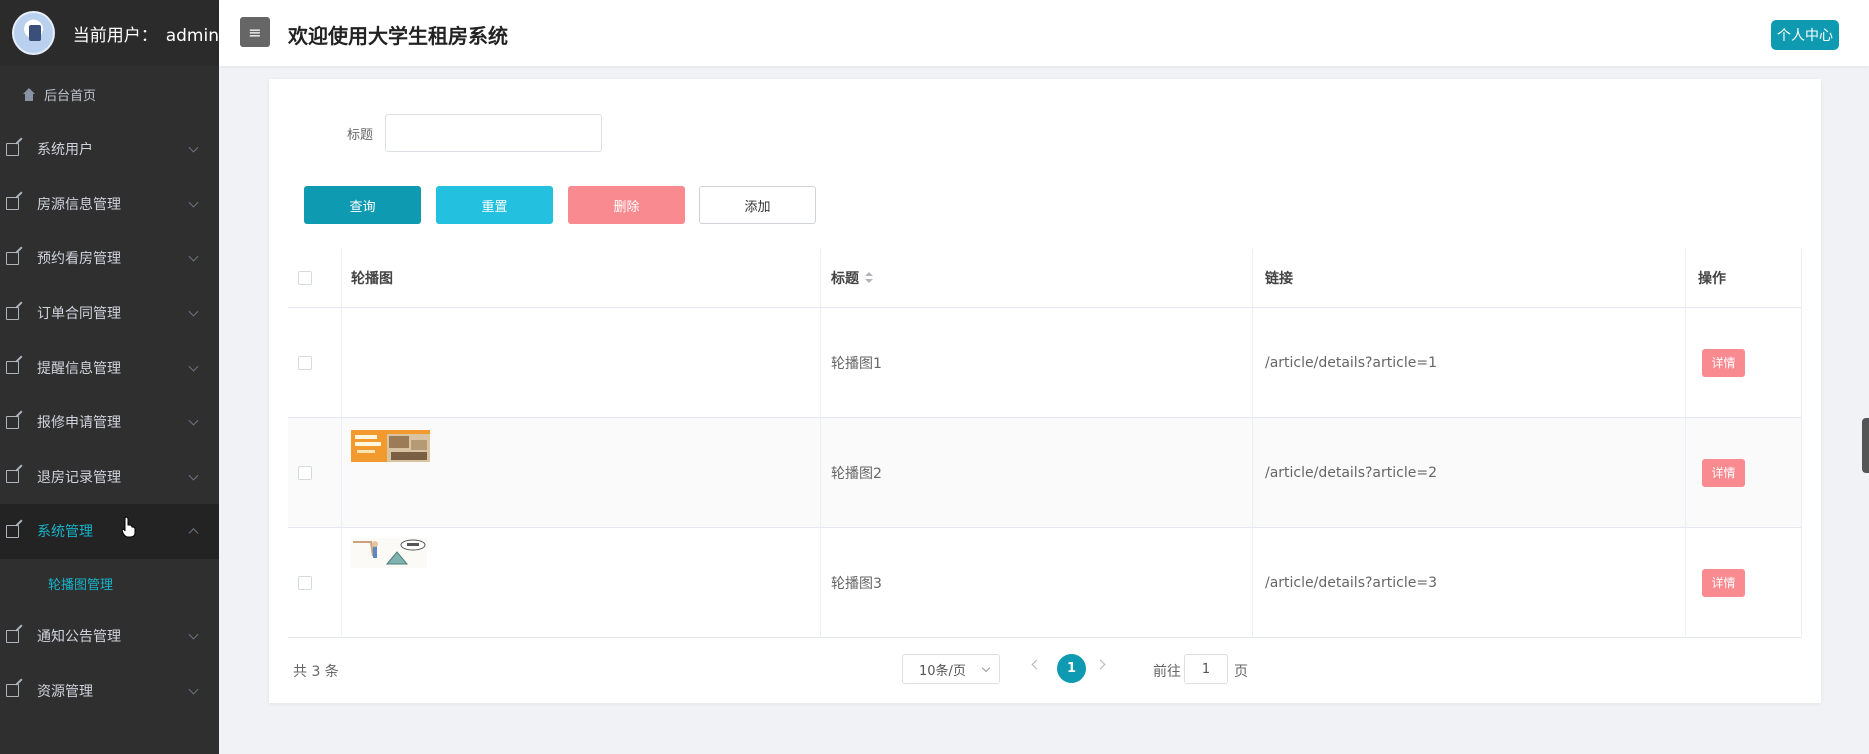 The image size is (1869, 754). Describe the element at coordinates (1805, 35) in the screenshot. I see `profile-button: 个人中心` at that location.